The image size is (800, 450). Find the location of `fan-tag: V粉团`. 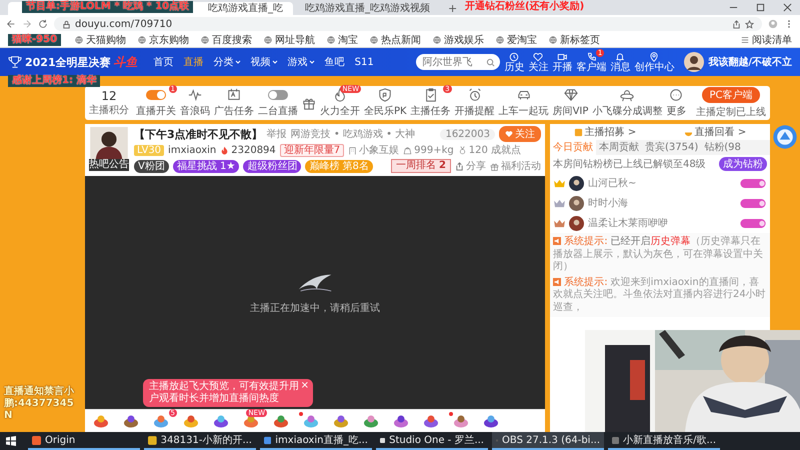

fan-tag: V粉团 is located at coordinates (151, 166).